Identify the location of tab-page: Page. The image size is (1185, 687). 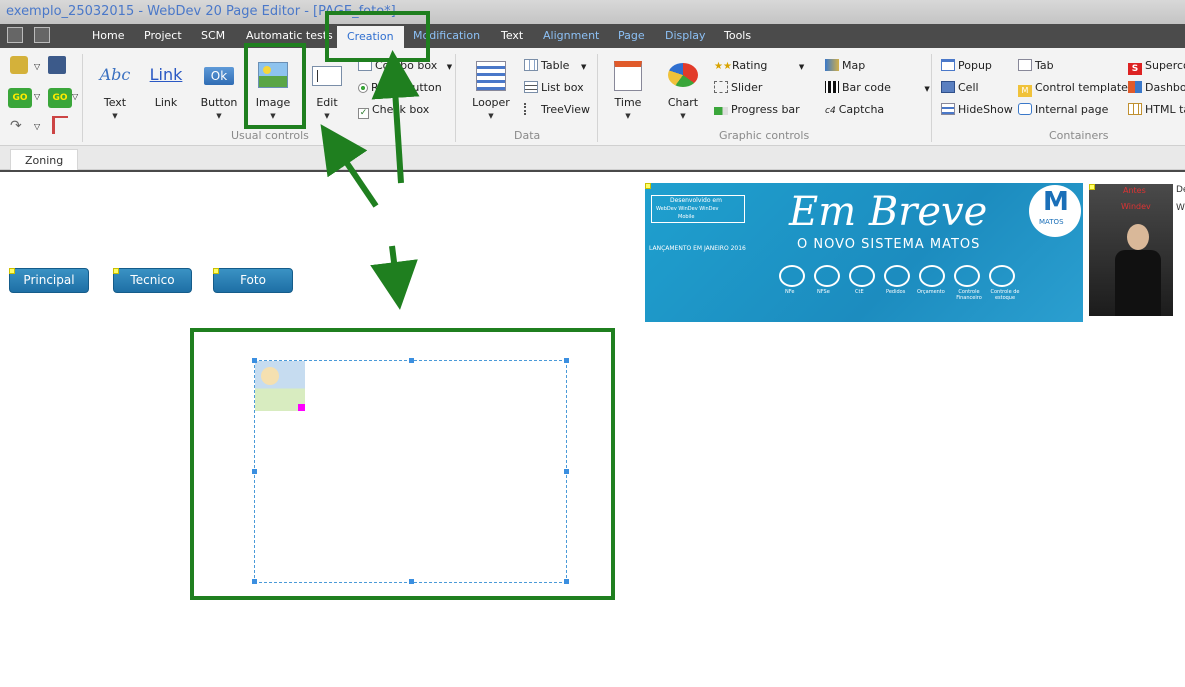
(631, 36).